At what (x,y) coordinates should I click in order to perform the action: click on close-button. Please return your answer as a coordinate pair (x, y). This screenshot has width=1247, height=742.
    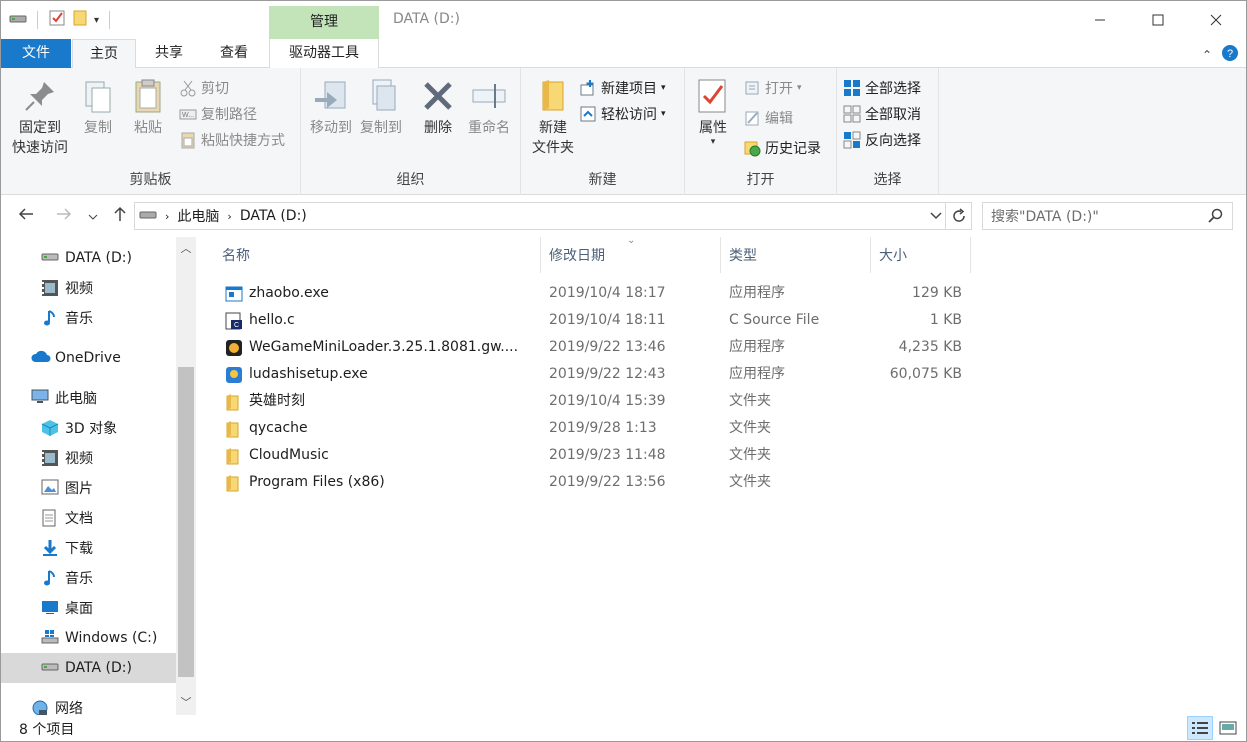
    Looking at the image, I should click on (1216, 20).